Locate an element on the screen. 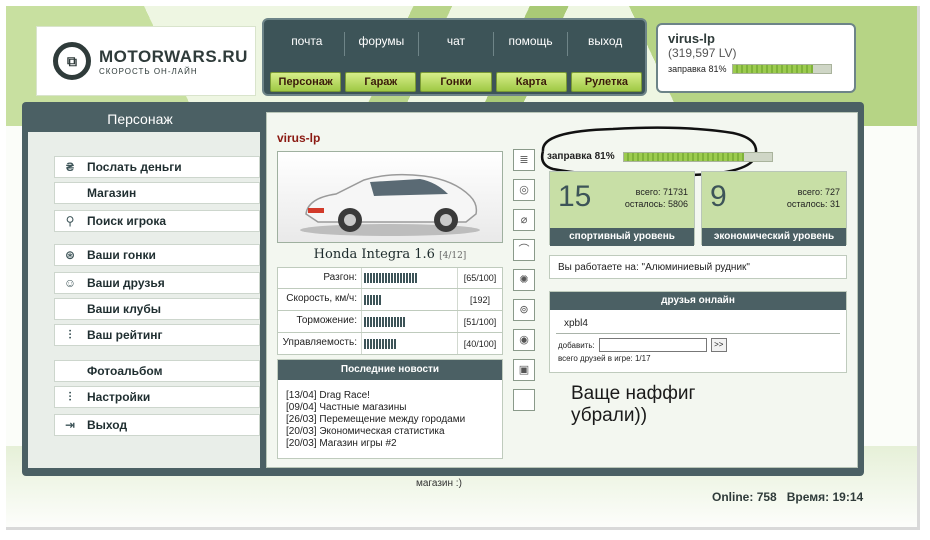 The image size is (930, 540). fuel-fill is located at coordinates (683, 156).